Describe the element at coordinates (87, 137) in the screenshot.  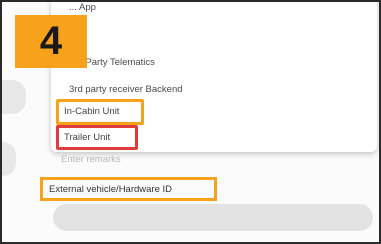
I see `dropdown-option-trailer-unit: Trailer Unit` at that location.